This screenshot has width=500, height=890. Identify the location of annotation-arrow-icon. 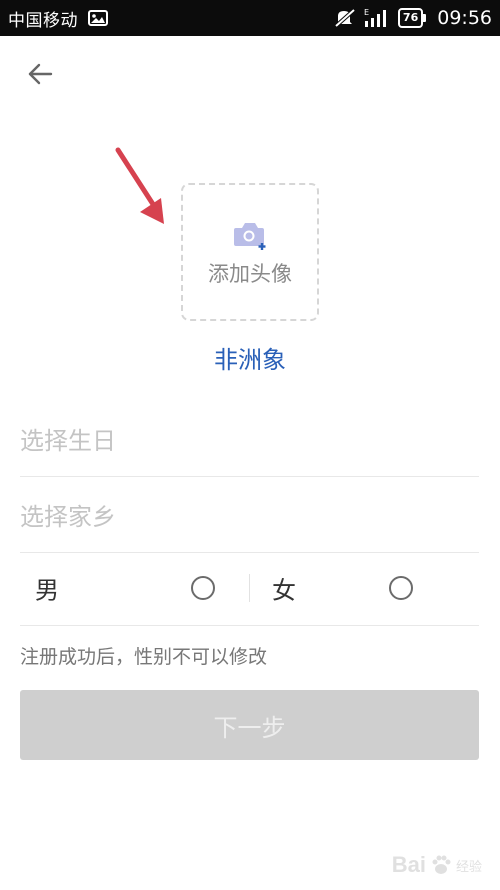
(139, 185).